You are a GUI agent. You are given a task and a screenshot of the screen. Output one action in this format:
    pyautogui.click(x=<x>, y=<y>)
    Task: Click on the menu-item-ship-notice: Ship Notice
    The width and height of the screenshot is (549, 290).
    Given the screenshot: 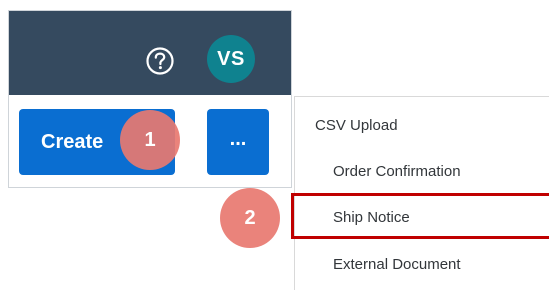 What is the action you would take?
    pyautogui.click(x=422, y=217)
    